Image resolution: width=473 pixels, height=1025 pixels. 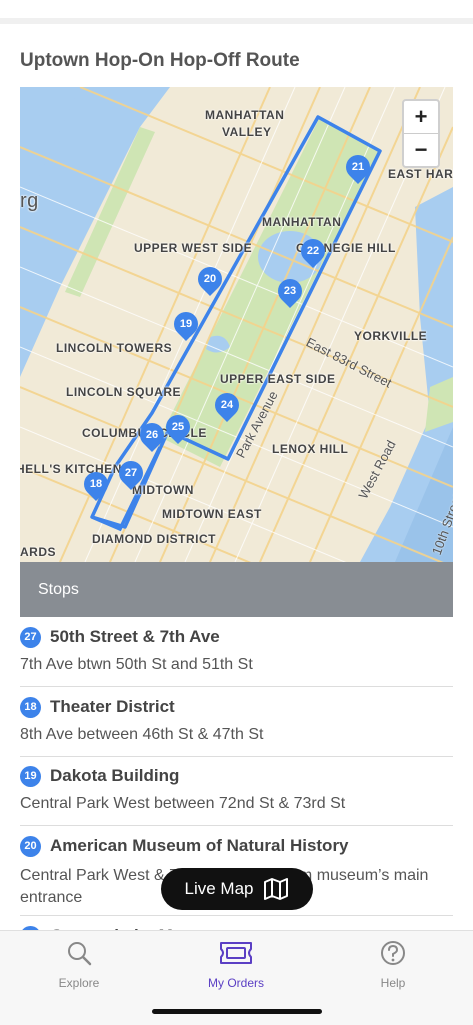 I want to click on stop-number-badge: 19, so click(x=30, y=776).